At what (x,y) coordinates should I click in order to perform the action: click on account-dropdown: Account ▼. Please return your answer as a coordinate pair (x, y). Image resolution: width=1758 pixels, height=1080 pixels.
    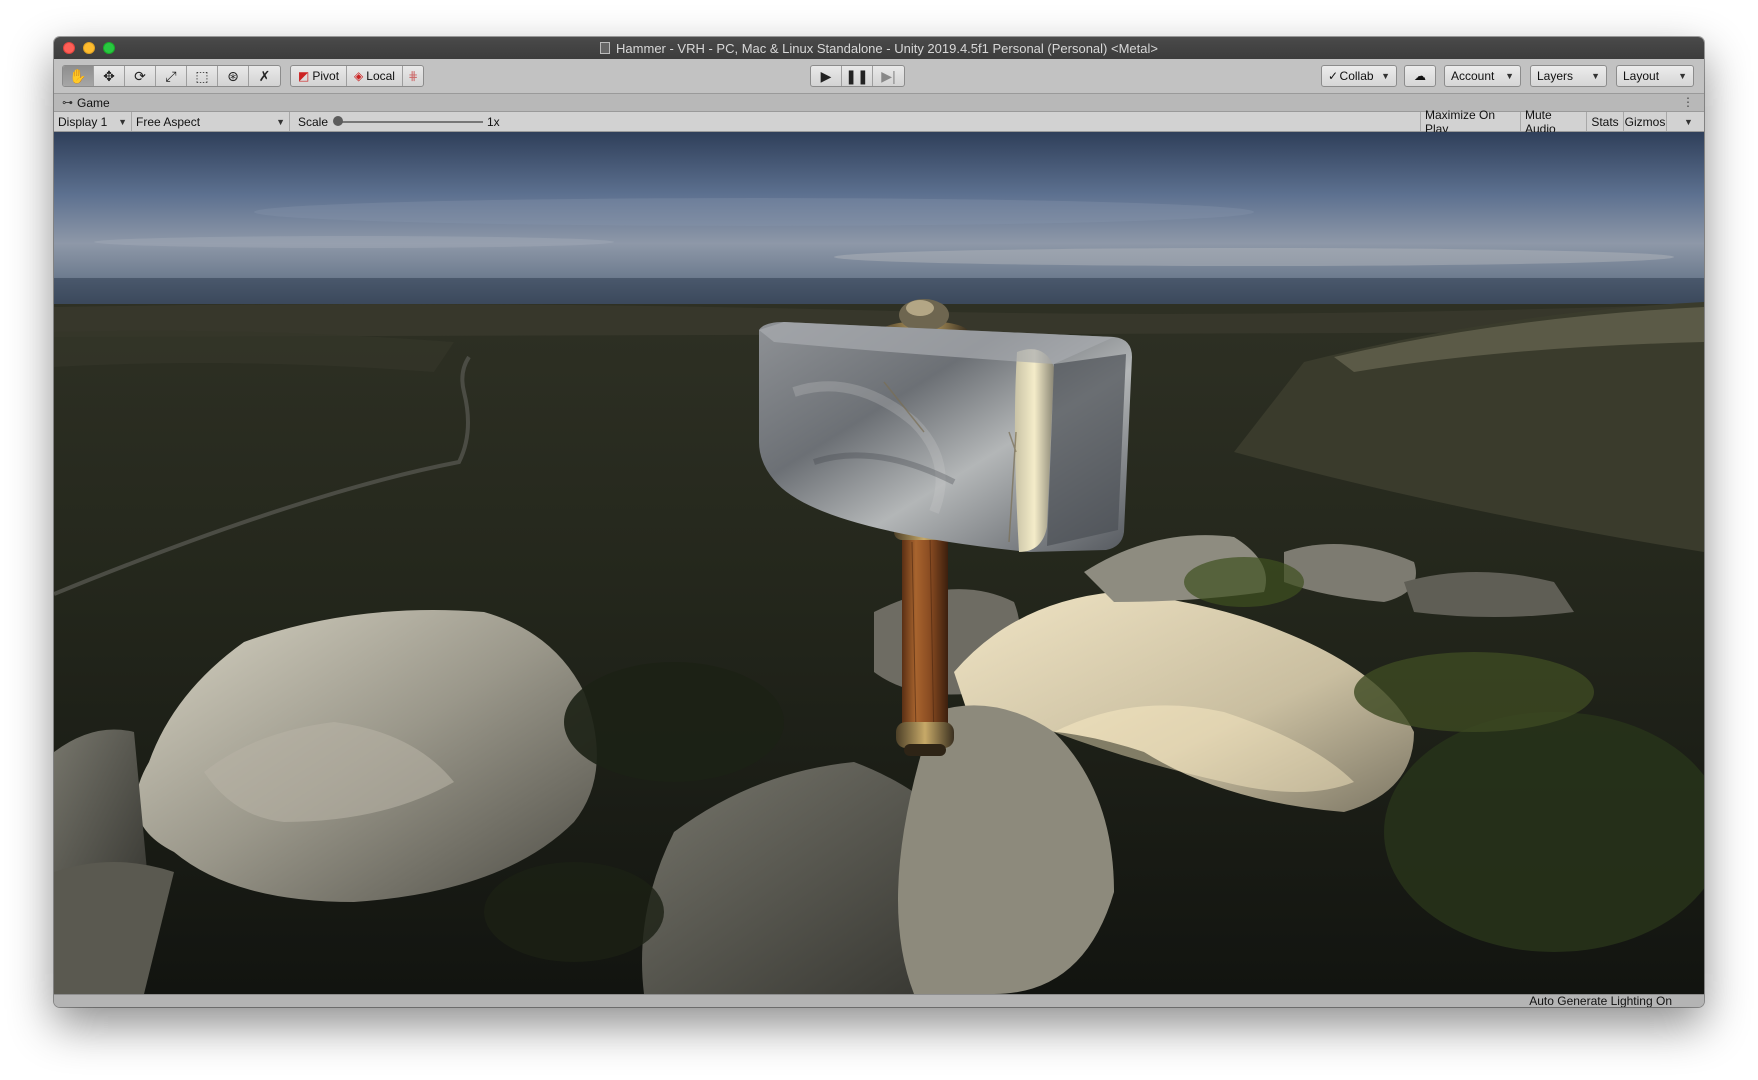
    Looking at the image, I should click on (1482, 76).